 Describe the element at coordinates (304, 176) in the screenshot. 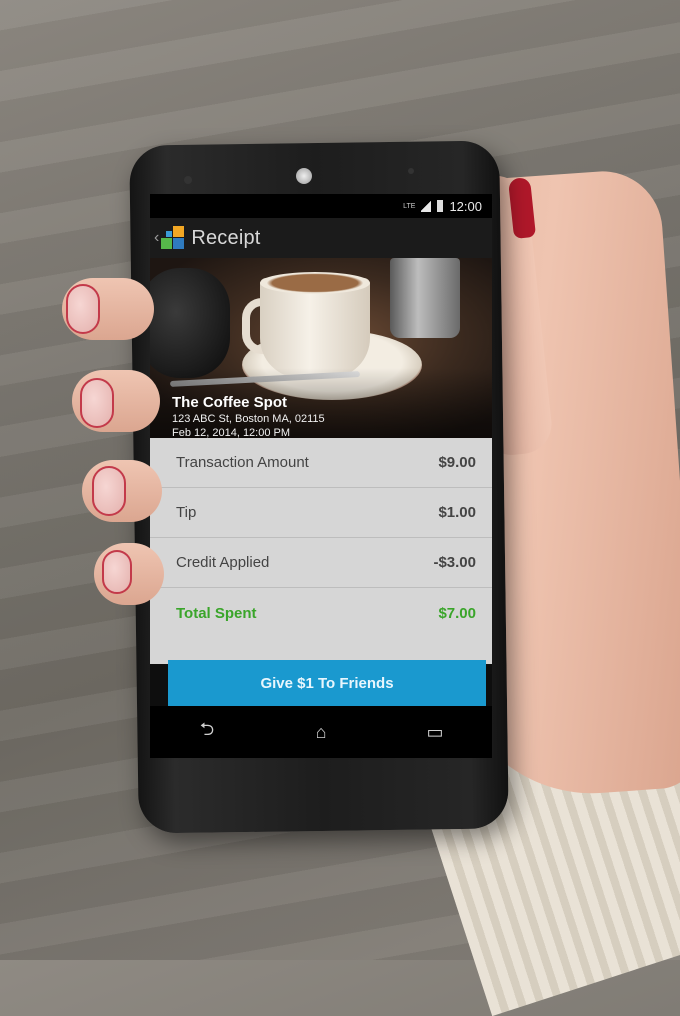

I see `front-camera` at that location.